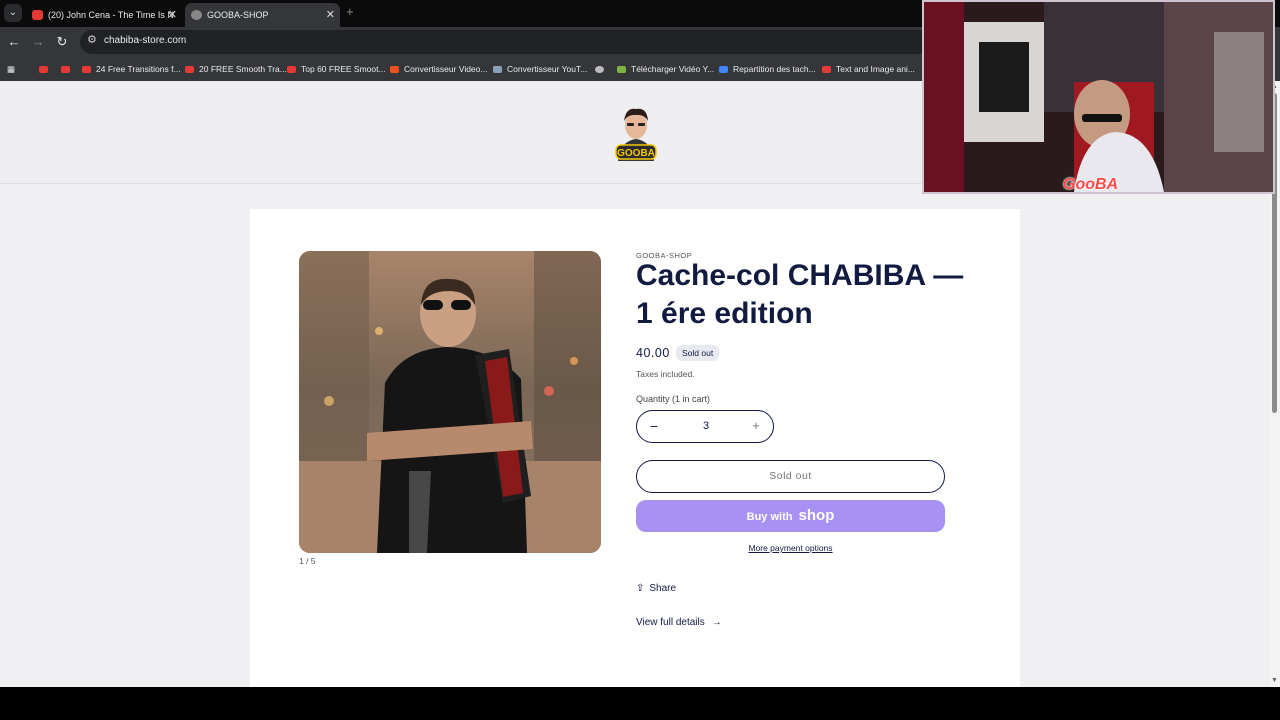 The image size is (1280, 720). Describe the element at coordinates (1274, 680) in the screenshot. I see `scroll-down-icon: ▼` at that location.